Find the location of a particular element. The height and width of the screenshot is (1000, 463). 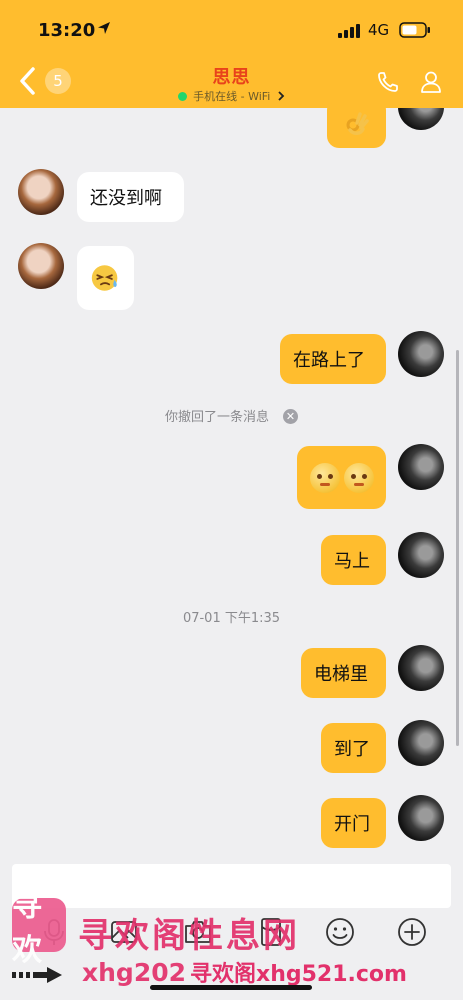

message-text: 到了 is located at coordinates (352, 749).